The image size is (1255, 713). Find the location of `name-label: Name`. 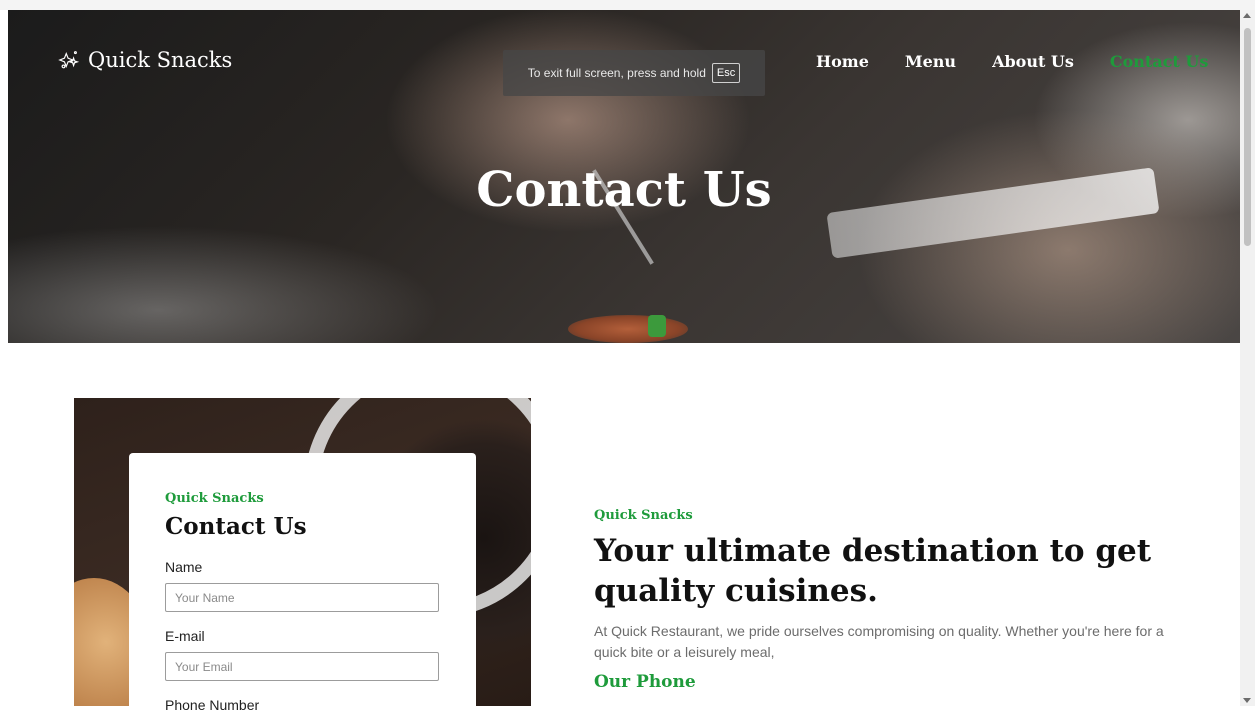

name-label: Name is located at coordinates (184, 567).